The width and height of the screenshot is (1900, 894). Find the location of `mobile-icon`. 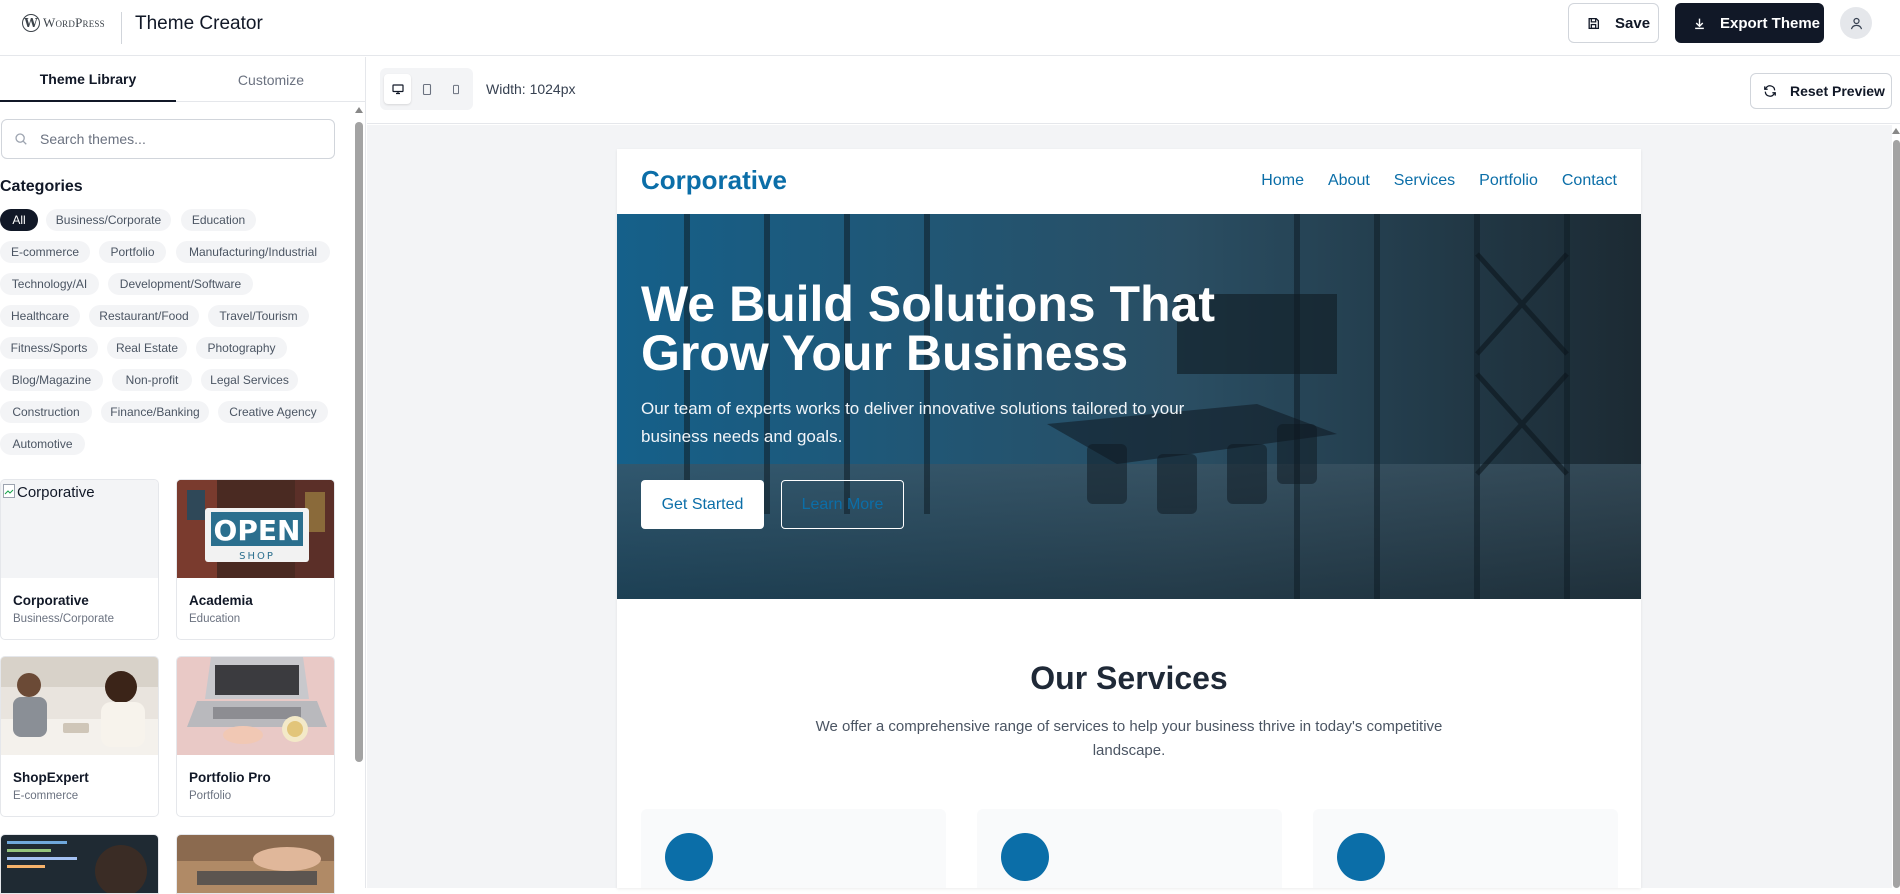

mobile-icon is located at coordinates (455, 89).